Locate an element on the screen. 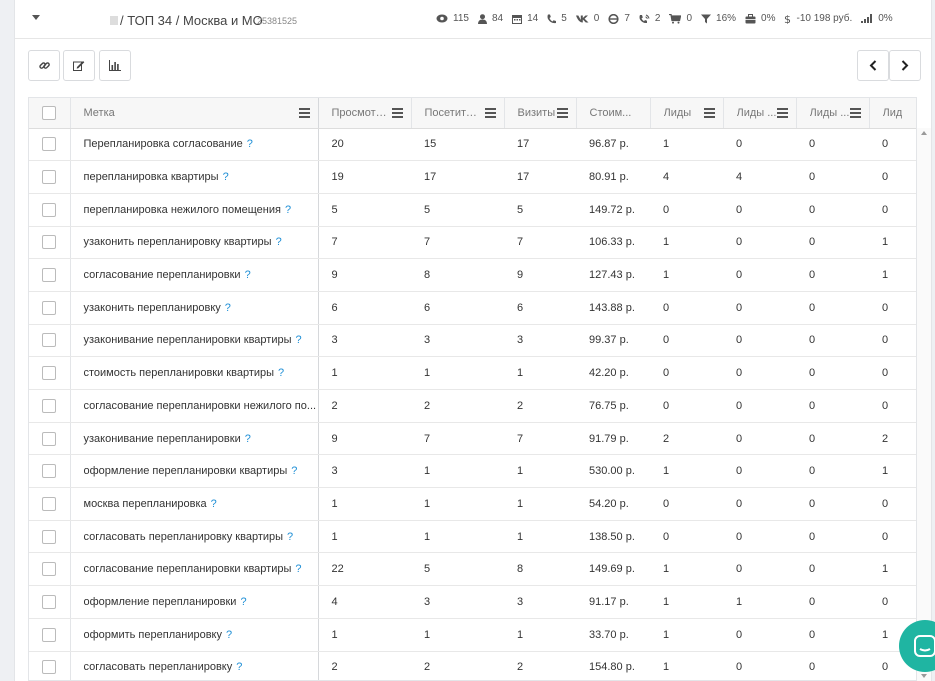 The width and height of the screenshot is (935, 681). grid-vertical-scrollbar is located at coordinates (924, 404).